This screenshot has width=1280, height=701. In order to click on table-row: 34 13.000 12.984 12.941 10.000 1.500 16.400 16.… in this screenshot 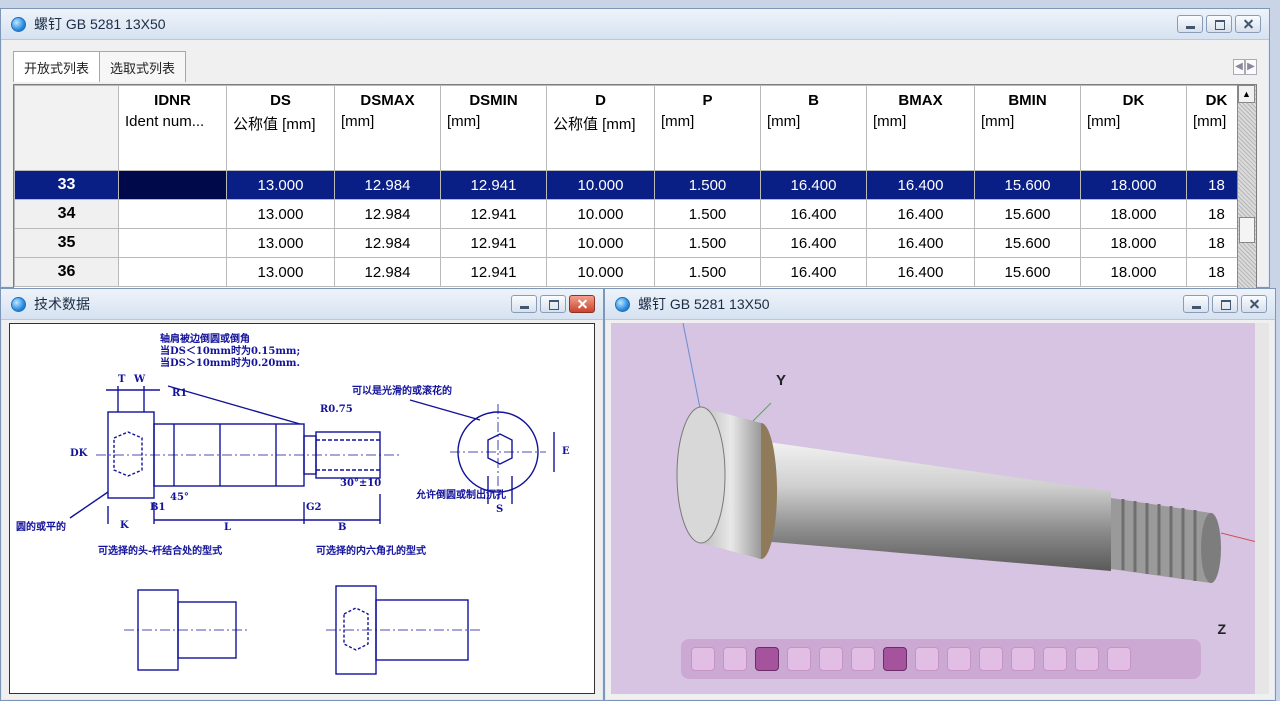, I will do `click(630, 214)`.